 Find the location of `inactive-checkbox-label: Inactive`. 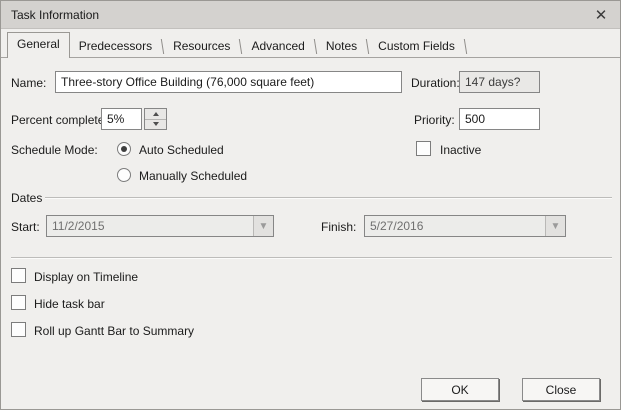

inactive-checkbox-label: Inactive is located at coordinates (460, 150).